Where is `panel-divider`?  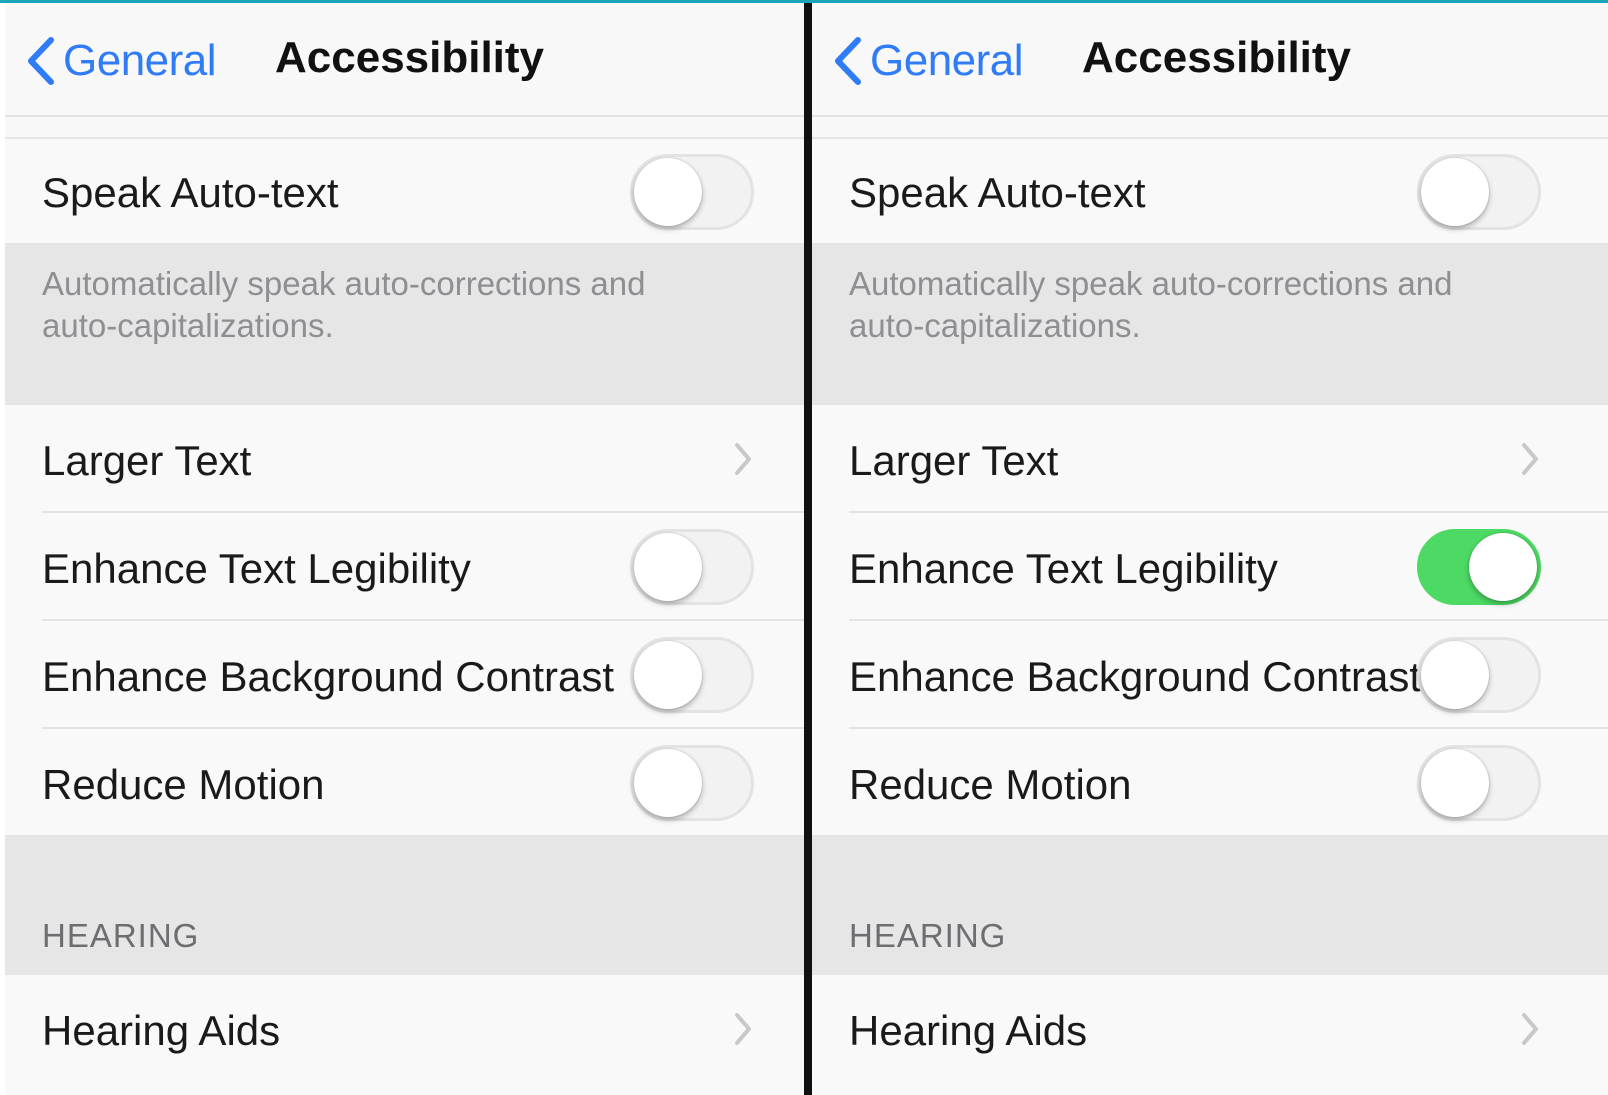 panel-divider is located at coordinates (808, 549).